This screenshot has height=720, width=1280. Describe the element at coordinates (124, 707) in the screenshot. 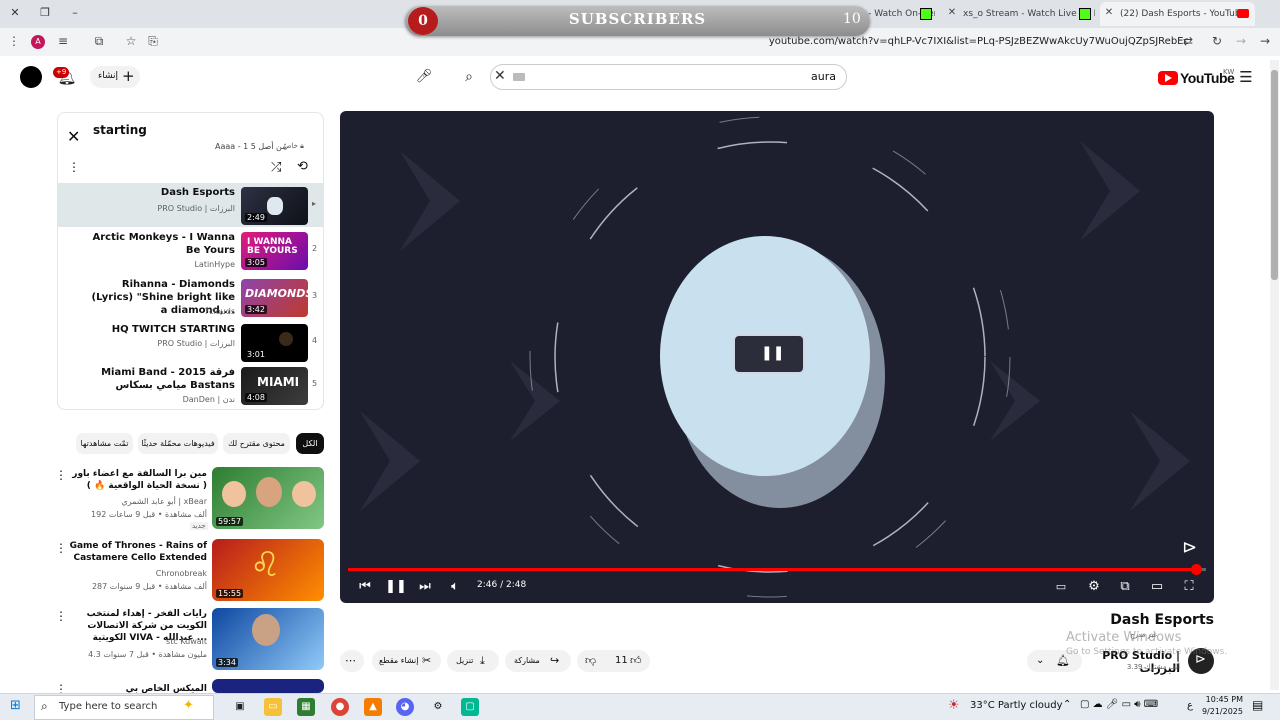

I see `taskbar-search: ⌕ Type here to search ✦` at that location.